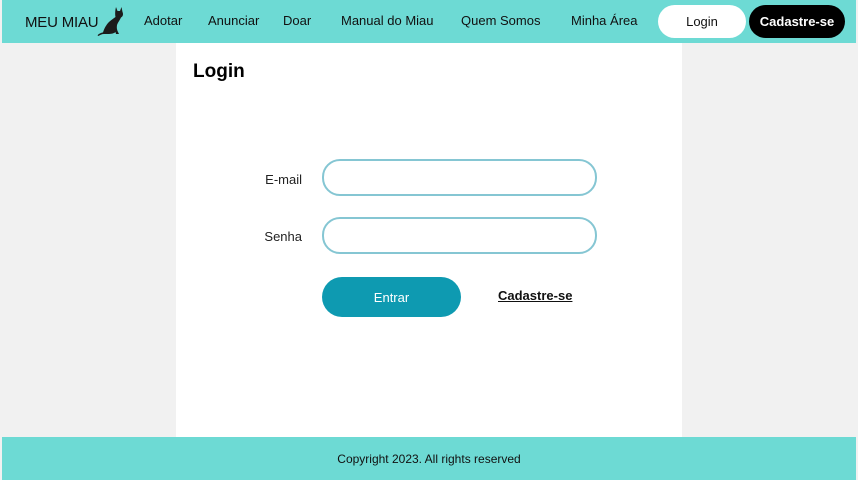  I want to click on signup-button: Cadastre-se, so click(797, 21).